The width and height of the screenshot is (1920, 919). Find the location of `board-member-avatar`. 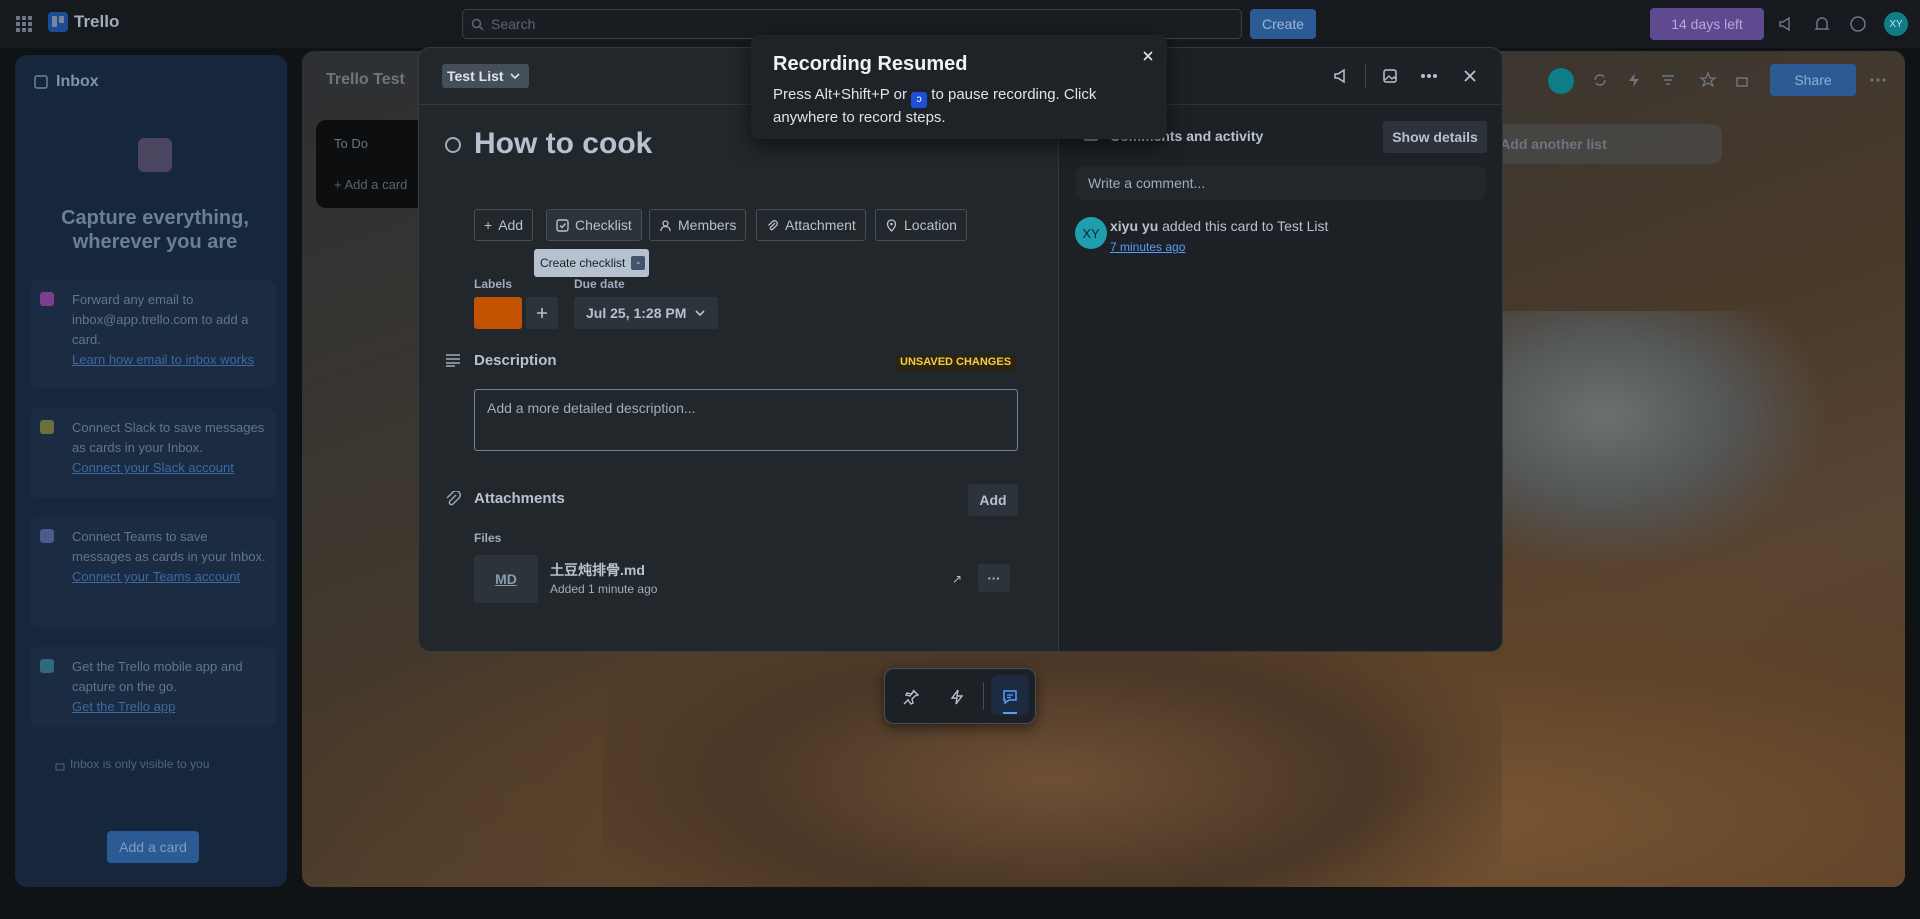

board-member-avatar is located at coordinates (1561, 81).